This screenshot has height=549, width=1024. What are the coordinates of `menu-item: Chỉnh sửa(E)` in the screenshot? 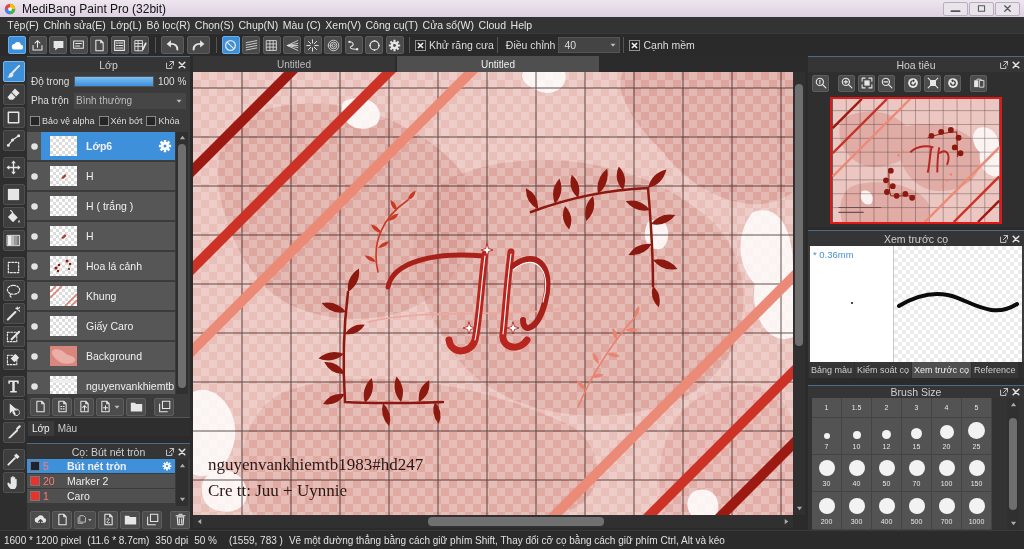 It's located at (75, 25).